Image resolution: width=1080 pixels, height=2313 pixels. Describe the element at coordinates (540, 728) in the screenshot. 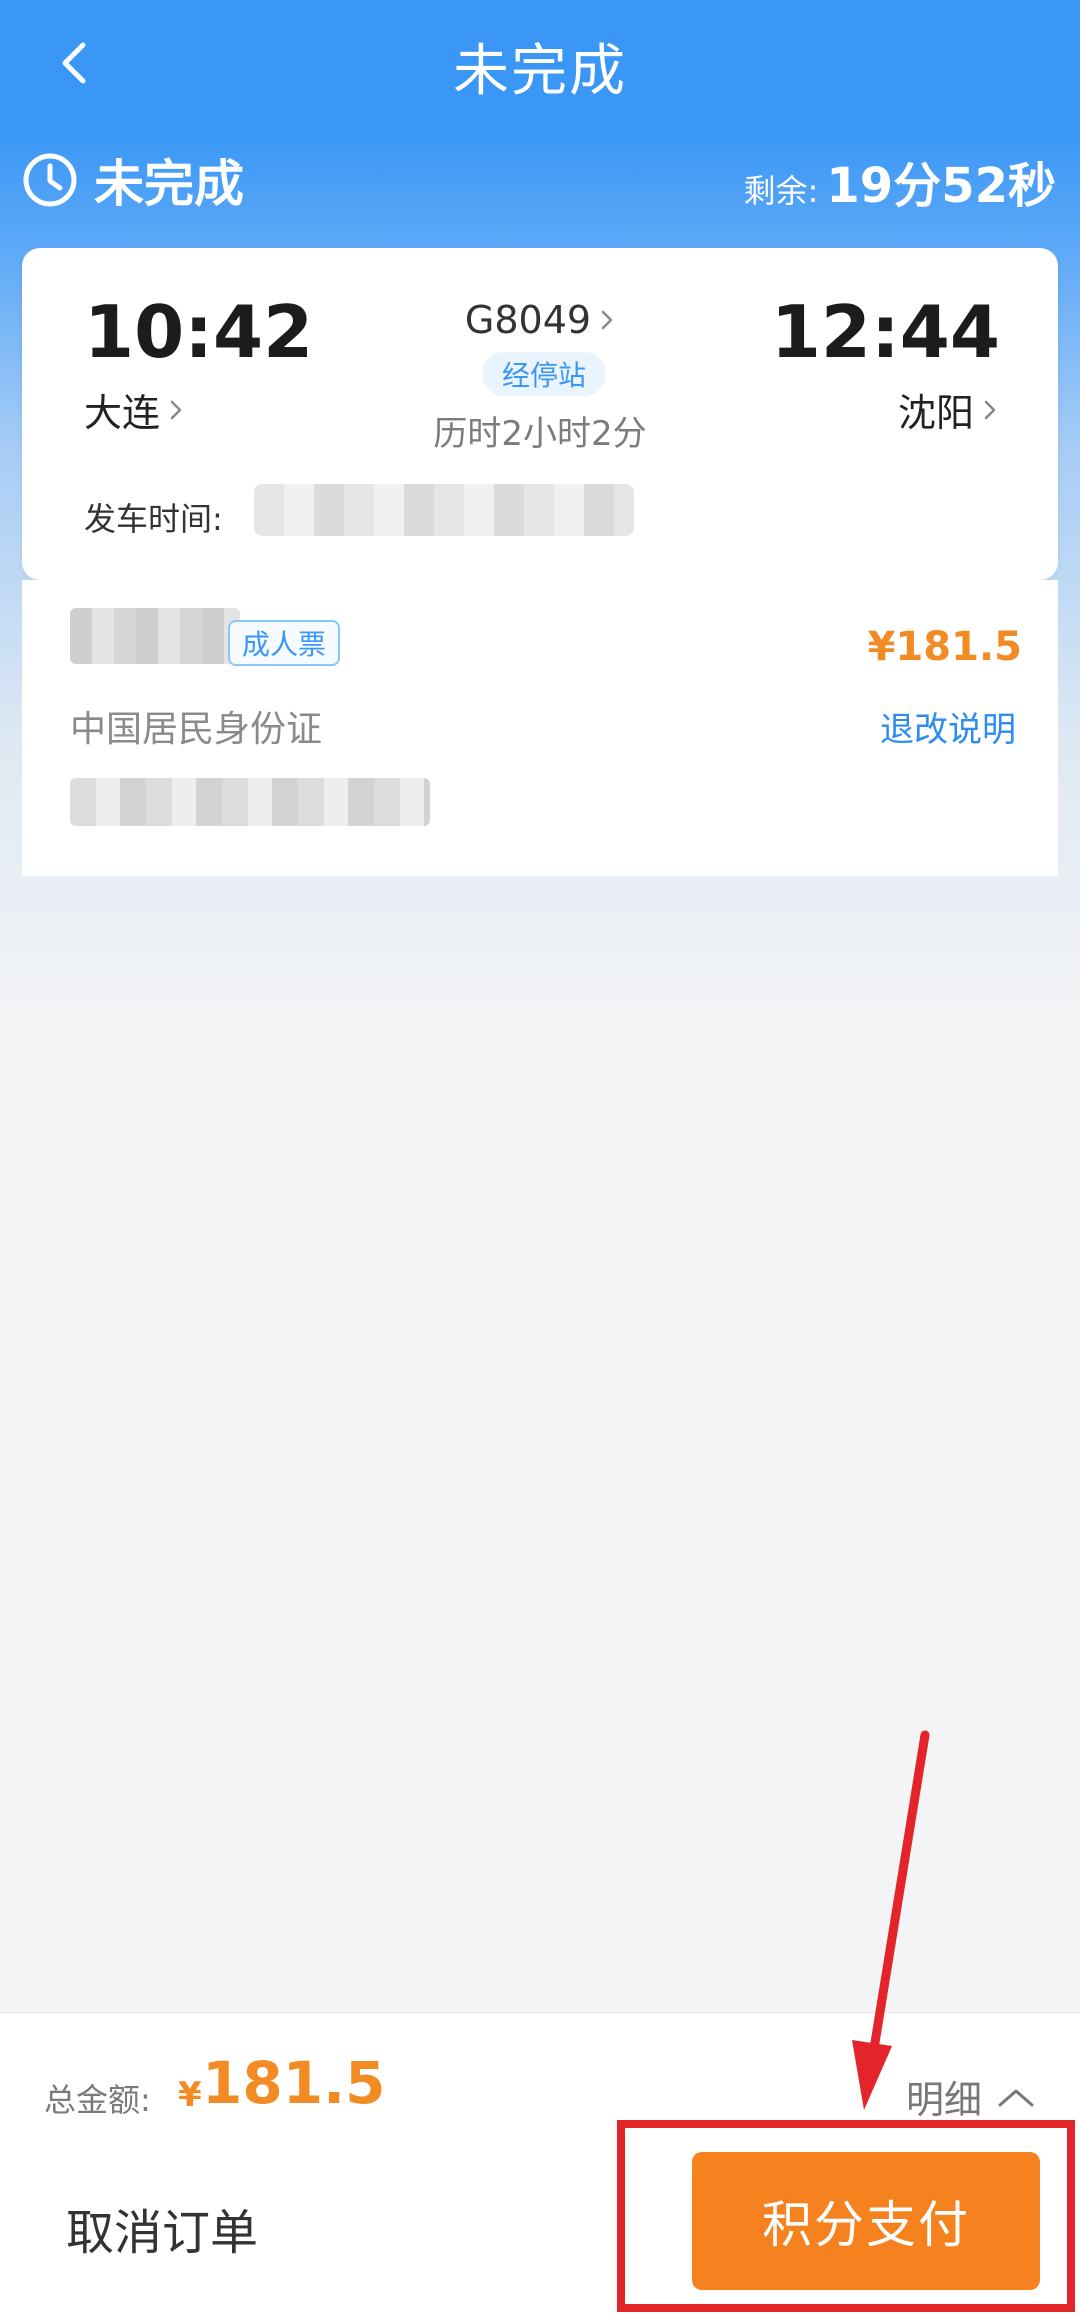

I see `passenger-panel: 成人票 ¥181.5 中国居民身份证 退改说明` at that location.